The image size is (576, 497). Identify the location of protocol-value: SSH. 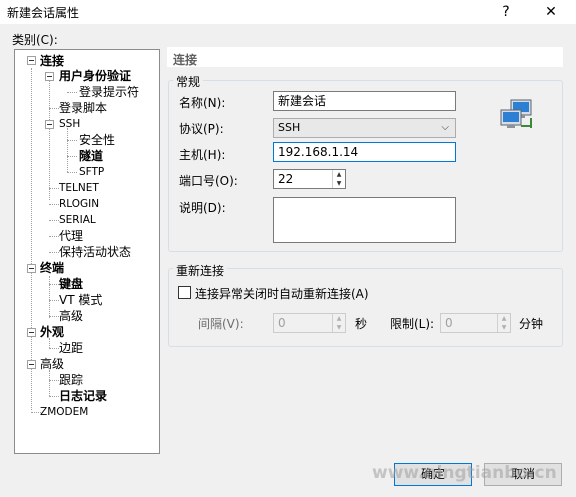
(289, 127).